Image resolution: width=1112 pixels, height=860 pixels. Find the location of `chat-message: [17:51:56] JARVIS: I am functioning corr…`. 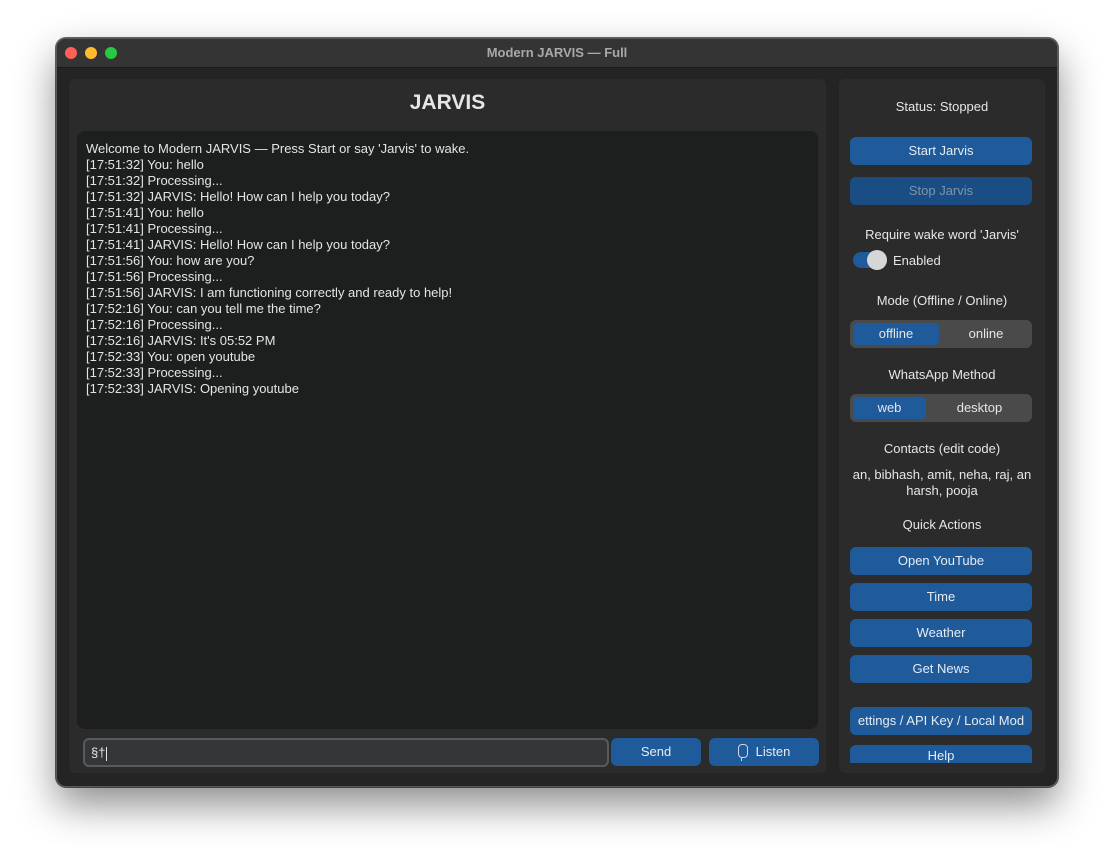

chat-message: [17:51:56] JARVIS: I am functioning corr… is located at coordinates (269, 292).